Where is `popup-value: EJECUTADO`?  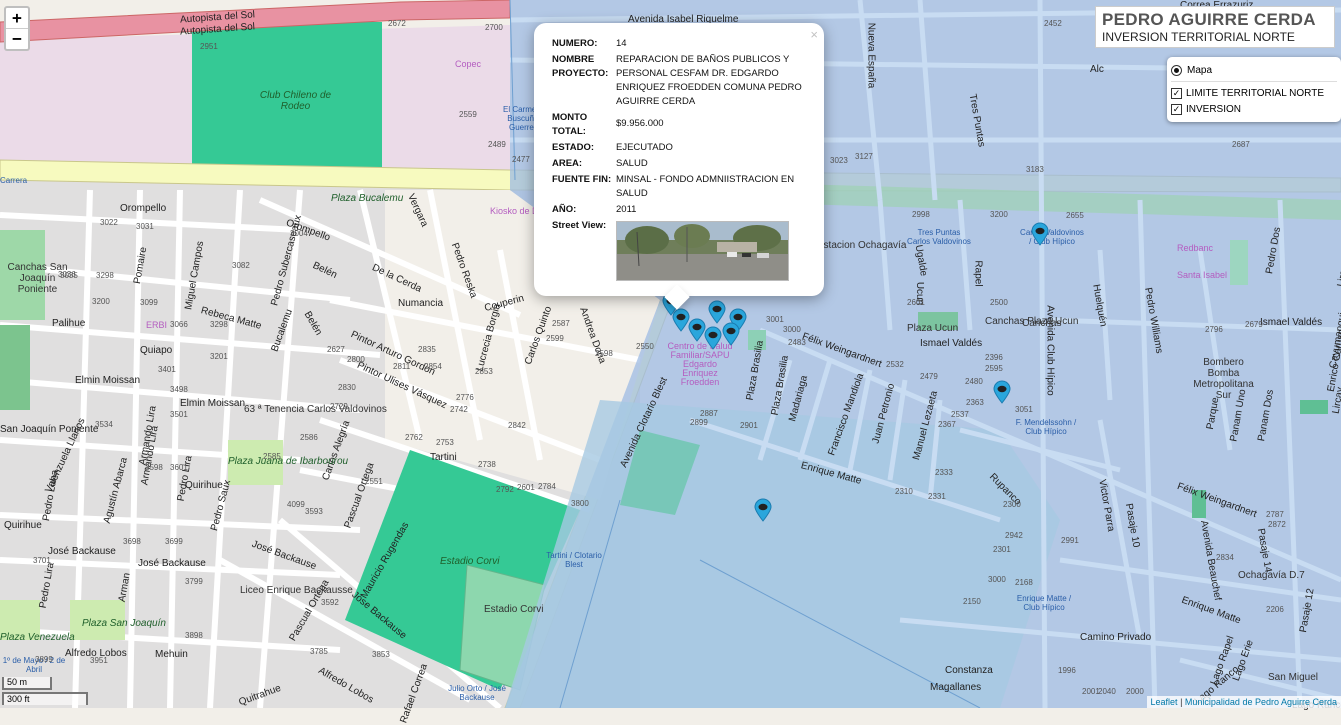 popup-value: EJECUTADO is located at coordinates (644, 147).